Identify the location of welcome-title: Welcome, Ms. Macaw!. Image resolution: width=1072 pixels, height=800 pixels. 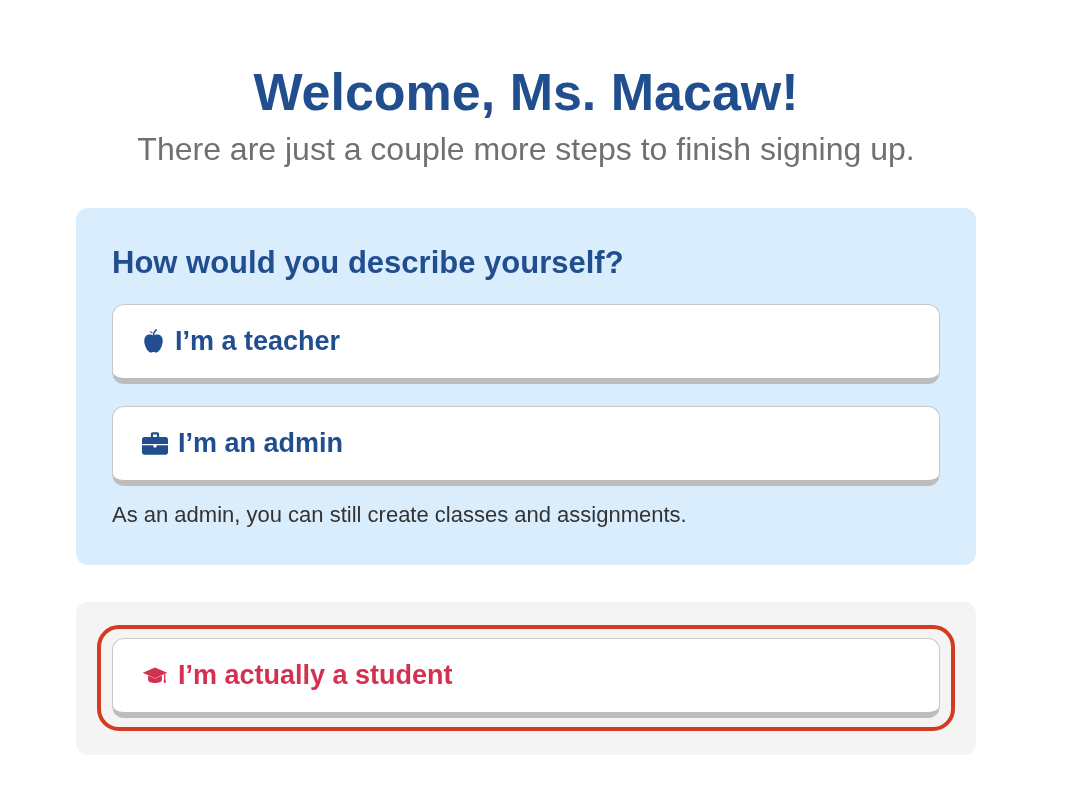
(526, 92).